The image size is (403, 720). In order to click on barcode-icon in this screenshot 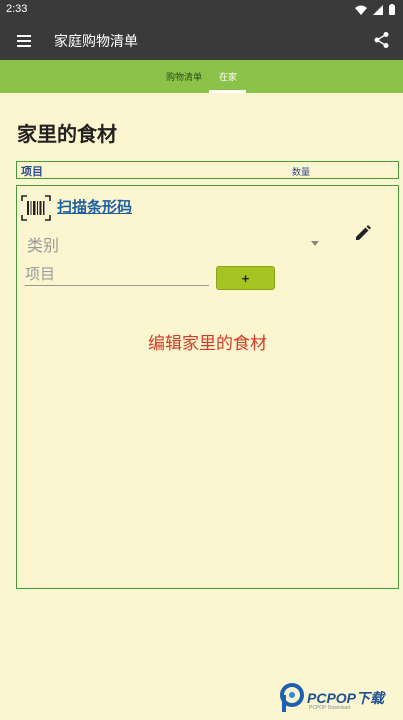, I will do `click(36, 208)`.